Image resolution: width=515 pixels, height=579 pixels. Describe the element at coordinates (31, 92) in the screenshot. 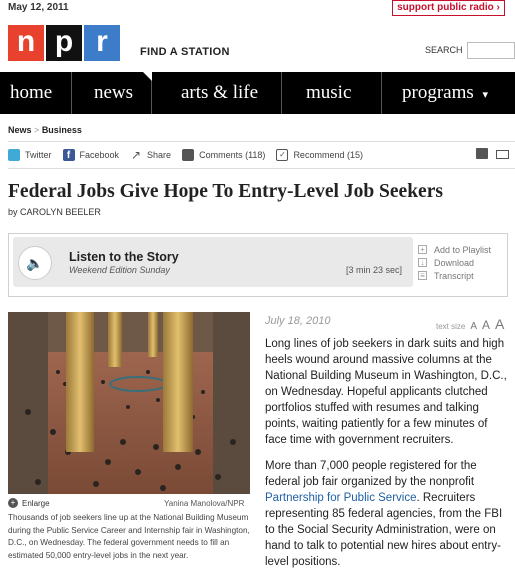

I see `nav-item-label: home` at that location.